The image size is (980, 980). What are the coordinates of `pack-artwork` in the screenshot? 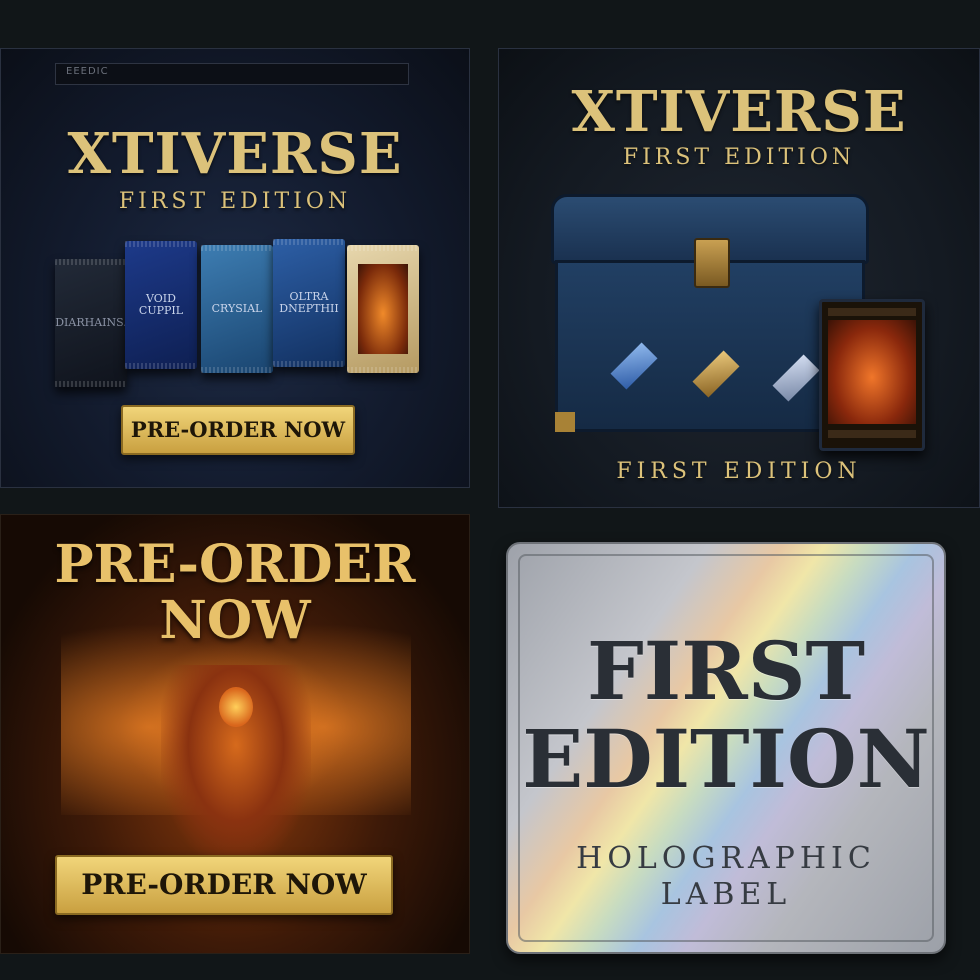 It's located at (383, 309).